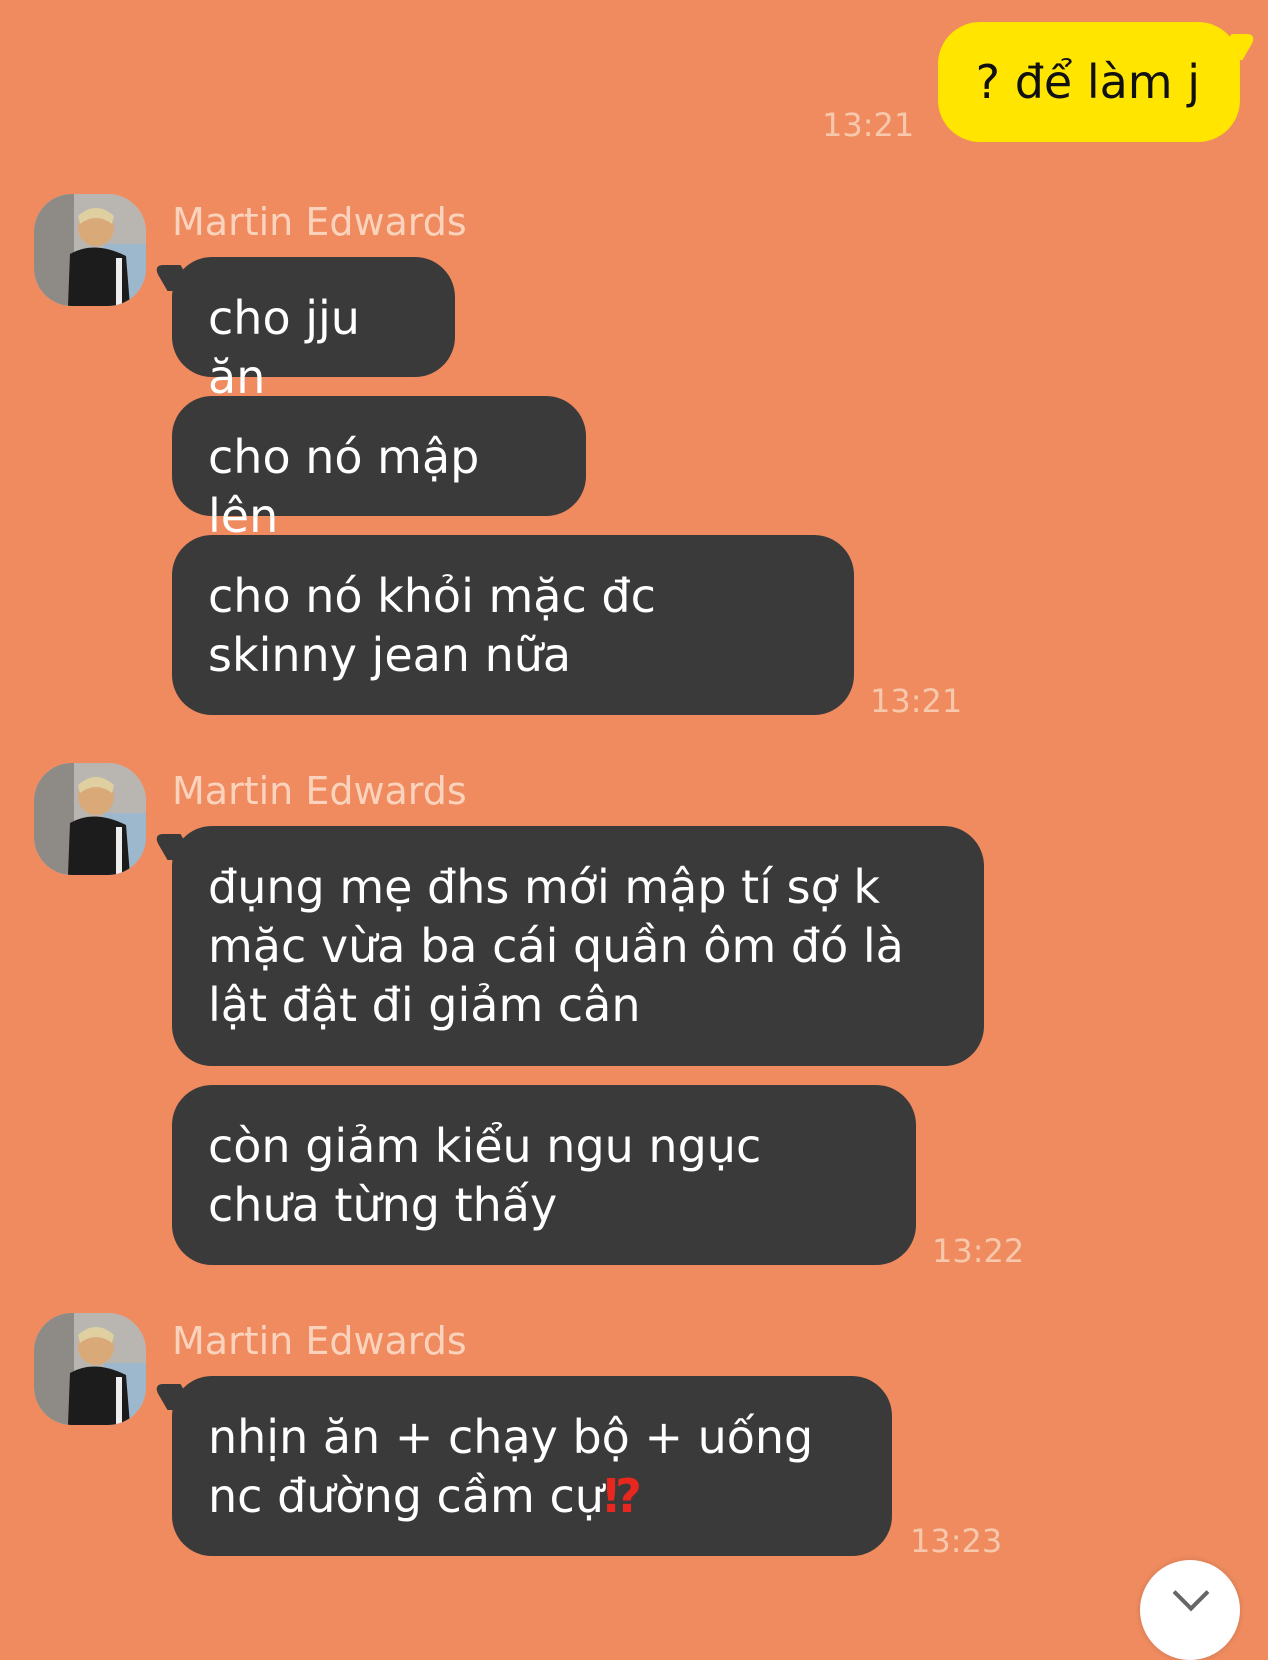 The height and width of the screenshot is (1660, 1268). Describe the element at coordinates (1087, 82) in the screenshot. I see `outgoing-message-text: ? để làm j` at that location.